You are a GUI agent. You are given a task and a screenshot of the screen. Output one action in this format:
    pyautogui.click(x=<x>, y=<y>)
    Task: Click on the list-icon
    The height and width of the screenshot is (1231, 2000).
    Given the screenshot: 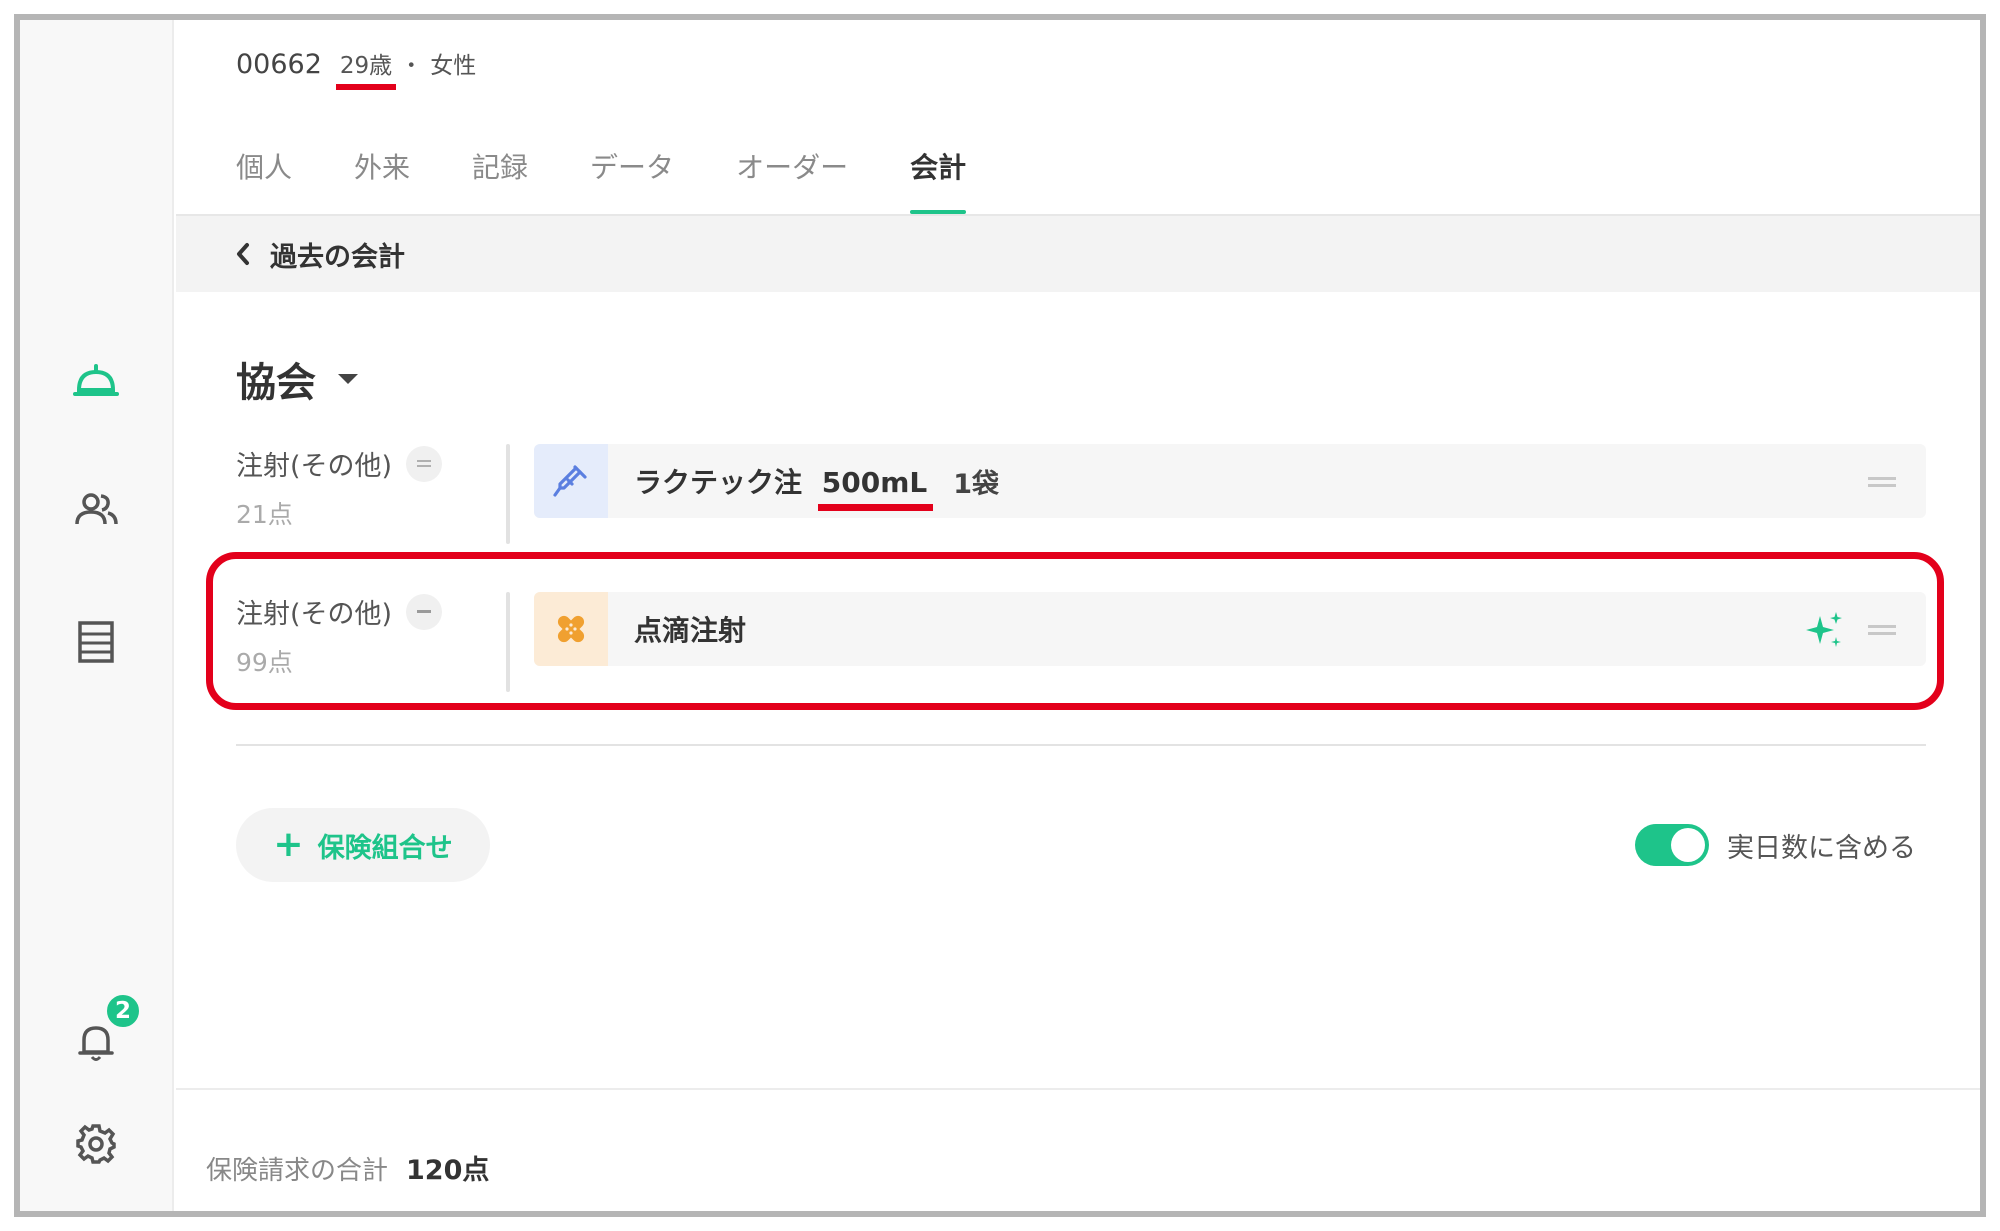 What is the action you would take?
    pyautogui.click(x=96, y=642)
    